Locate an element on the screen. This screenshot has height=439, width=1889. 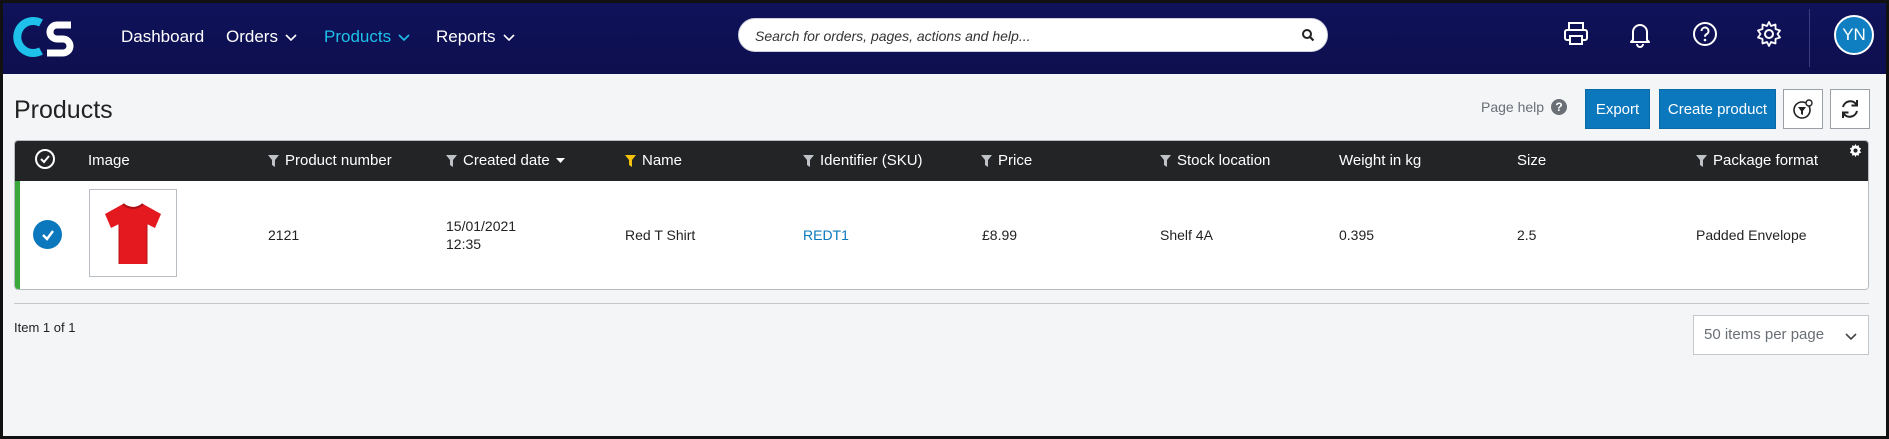
create-product-button: Create product is located at coordinates (1717, 109).